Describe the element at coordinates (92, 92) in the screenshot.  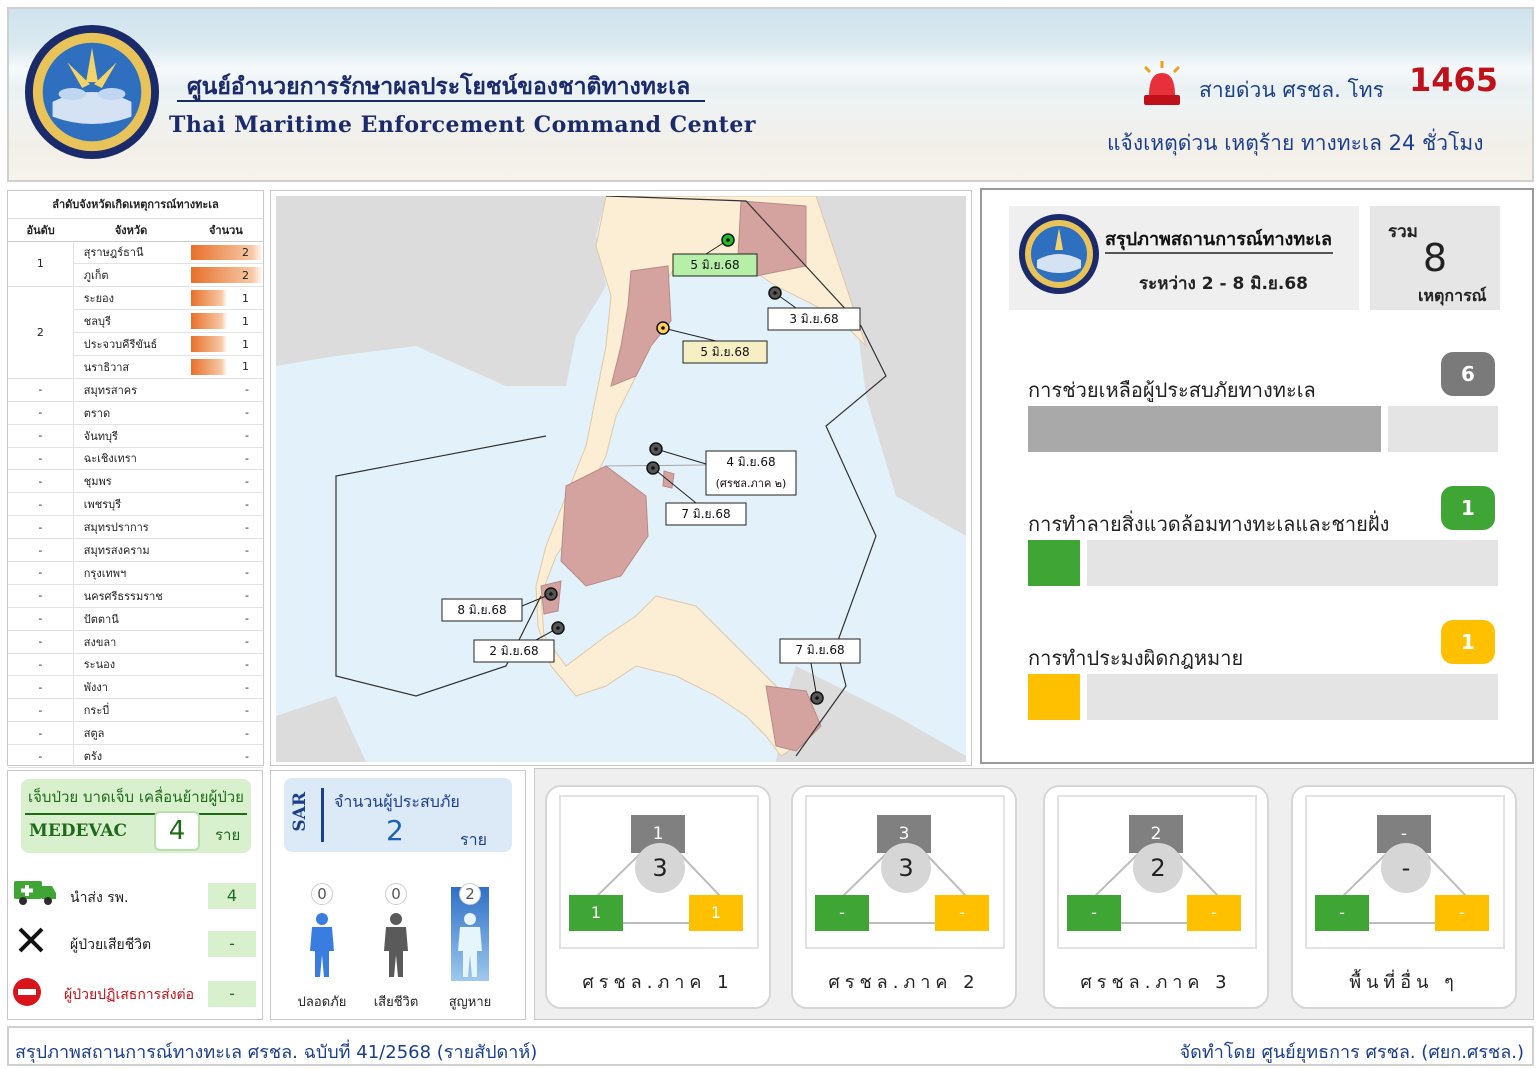
I see `emblem-logo` at that location.